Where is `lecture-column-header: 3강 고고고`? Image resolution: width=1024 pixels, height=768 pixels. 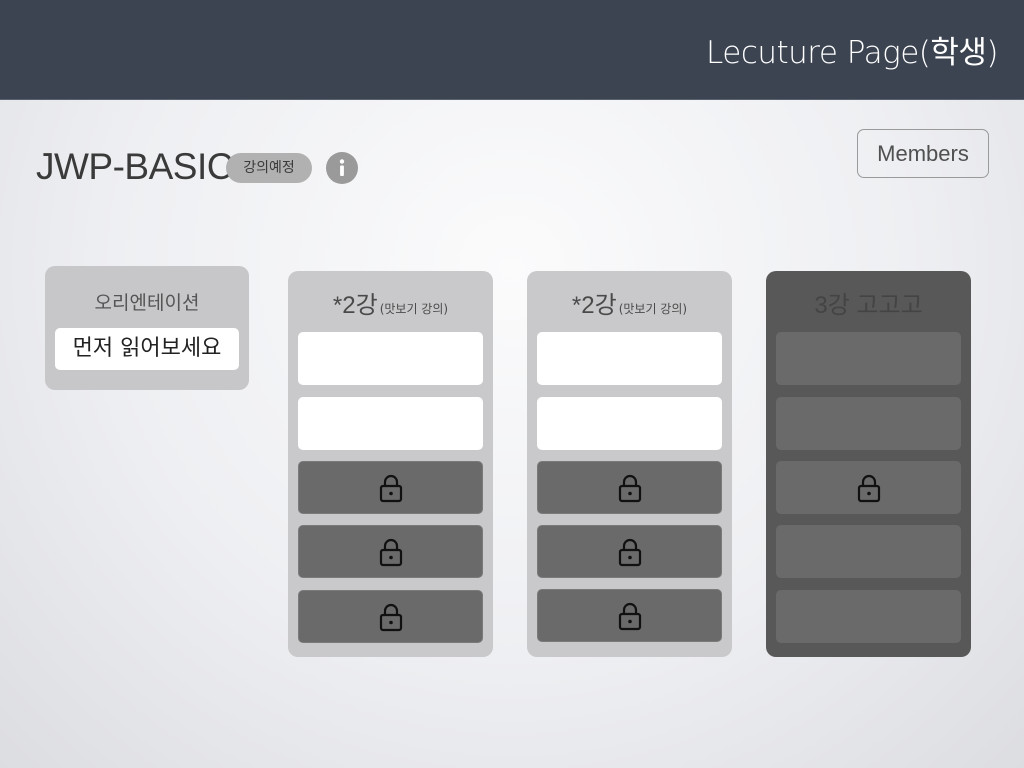
lecture-column-header: 3강 고고고 is located at coordinates (868, 302).